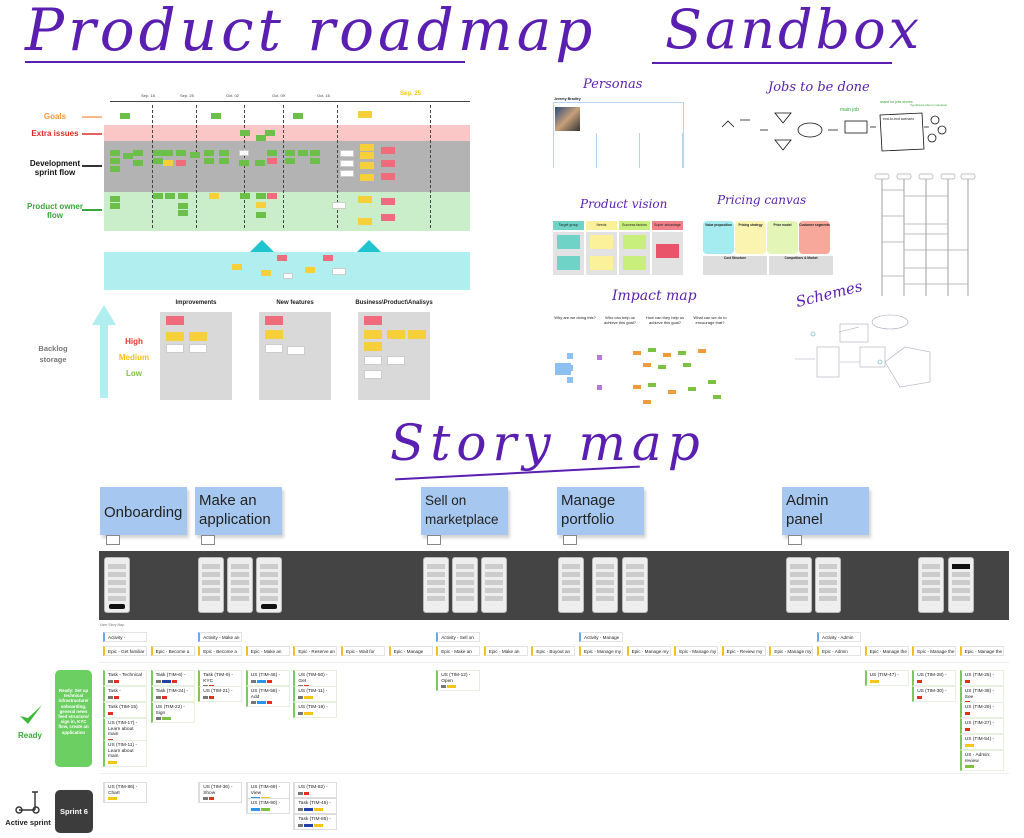 The width and height of the screenshot is (1024, 838). What do you see at coordinates (208, 540) in the screenshot?
I see `pointer-icon` at bounding box center [208, 540].